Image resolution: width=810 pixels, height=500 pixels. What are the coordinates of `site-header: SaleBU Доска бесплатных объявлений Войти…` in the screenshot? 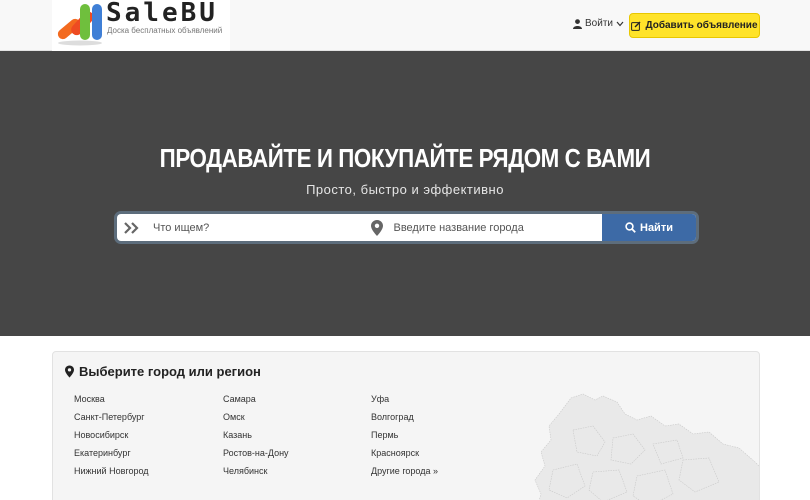 It's located at (405, 26).